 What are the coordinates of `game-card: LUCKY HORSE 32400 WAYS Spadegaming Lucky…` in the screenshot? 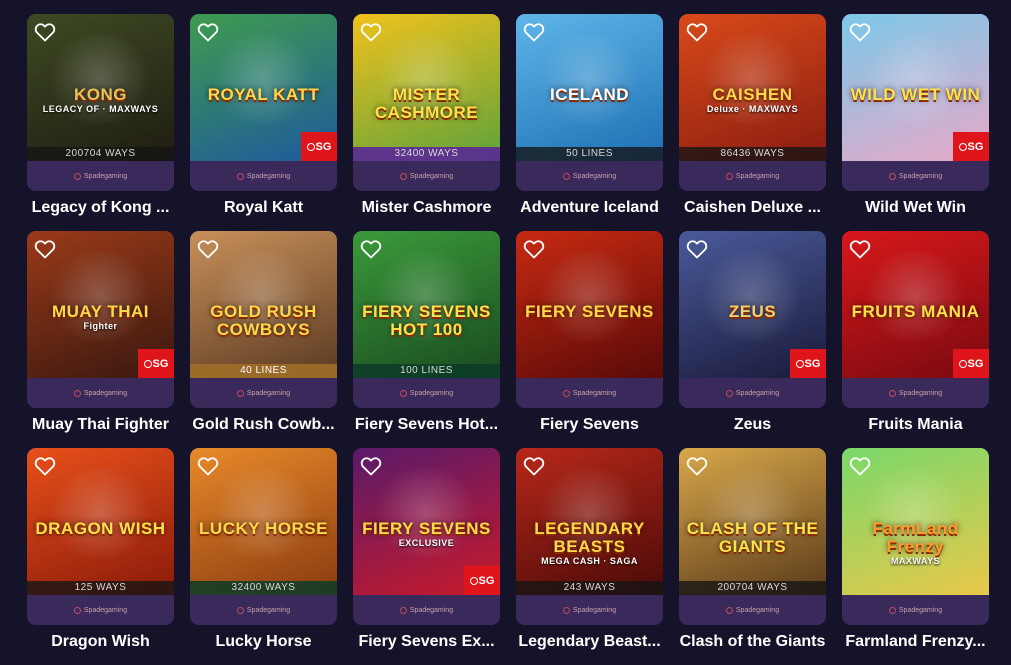 It's located at (263, 556).